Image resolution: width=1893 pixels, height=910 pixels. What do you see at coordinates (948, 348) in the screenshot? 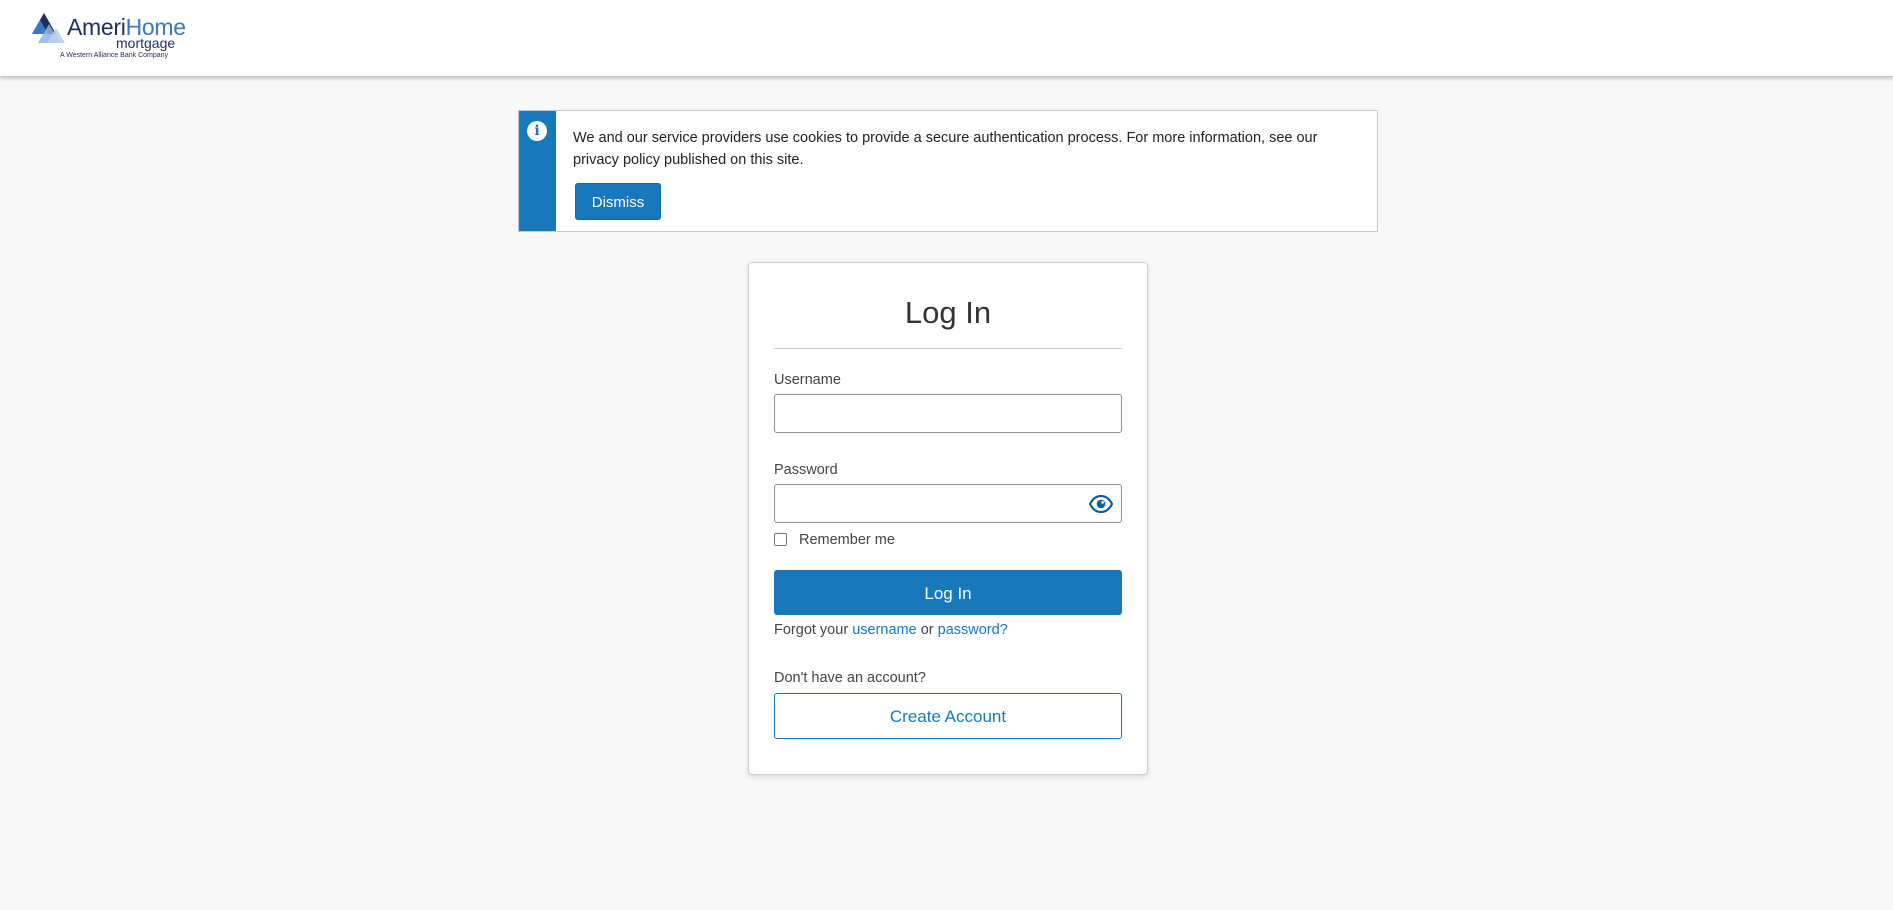
I see `title-divider` at bounding box center [948, 348].